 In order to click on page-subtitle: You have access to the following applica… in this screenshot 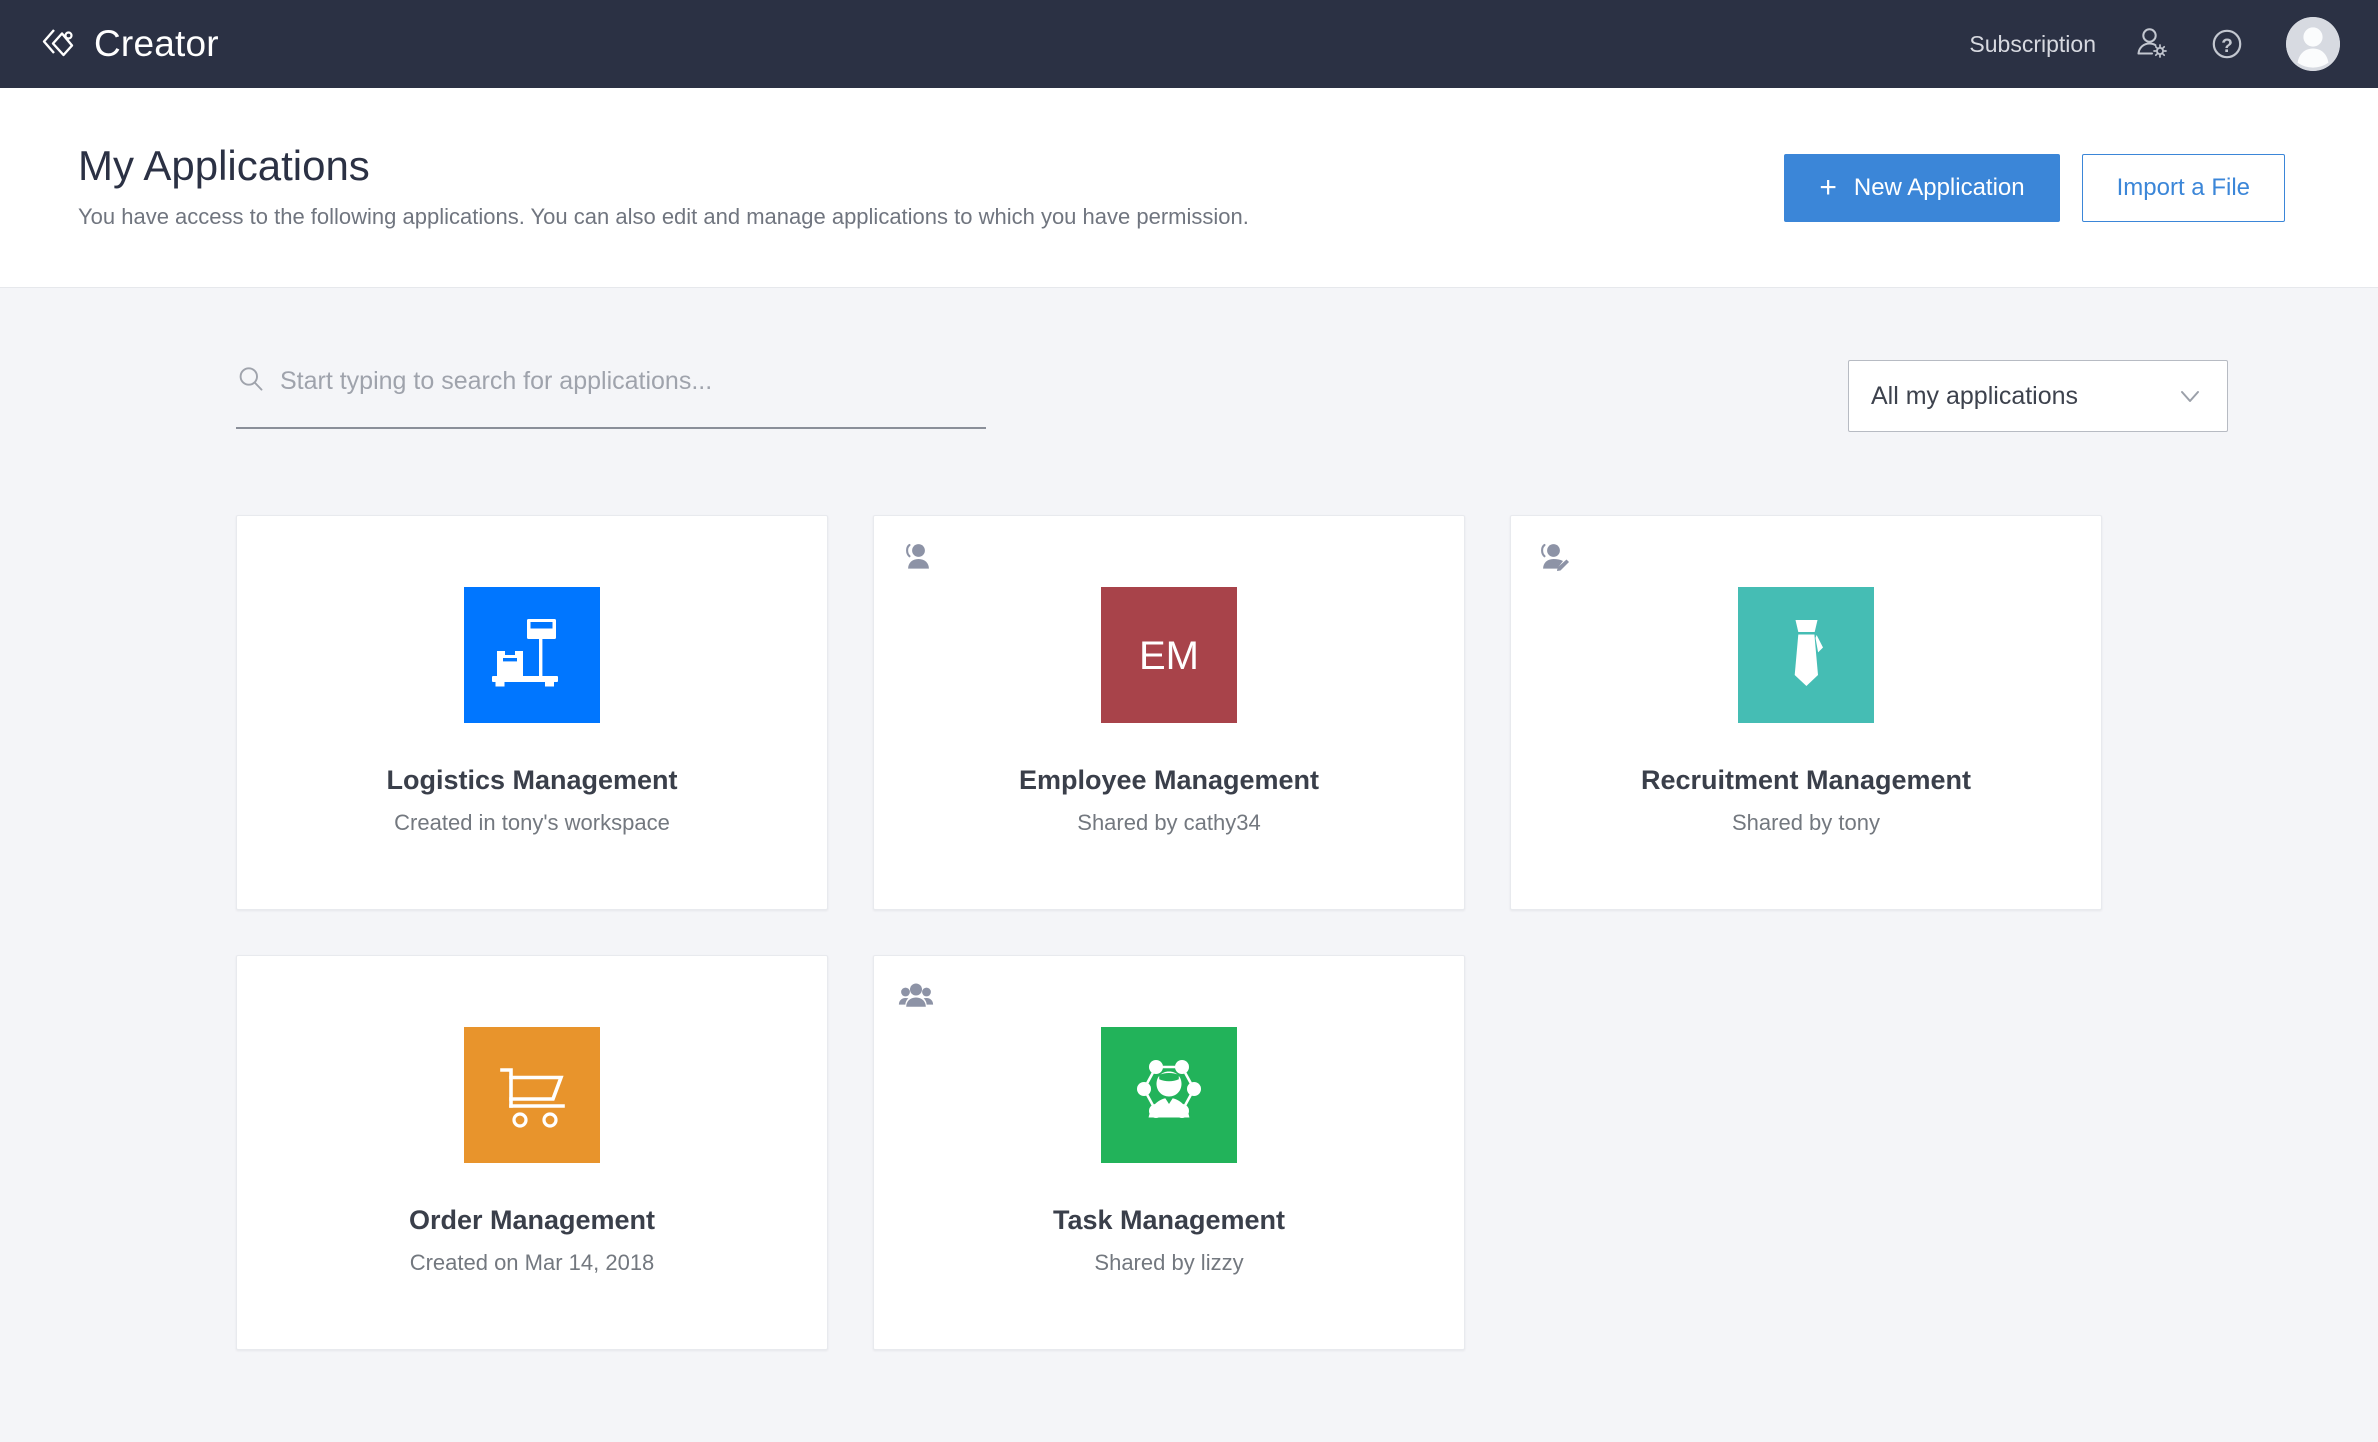, I will do `click(663, 217)`.